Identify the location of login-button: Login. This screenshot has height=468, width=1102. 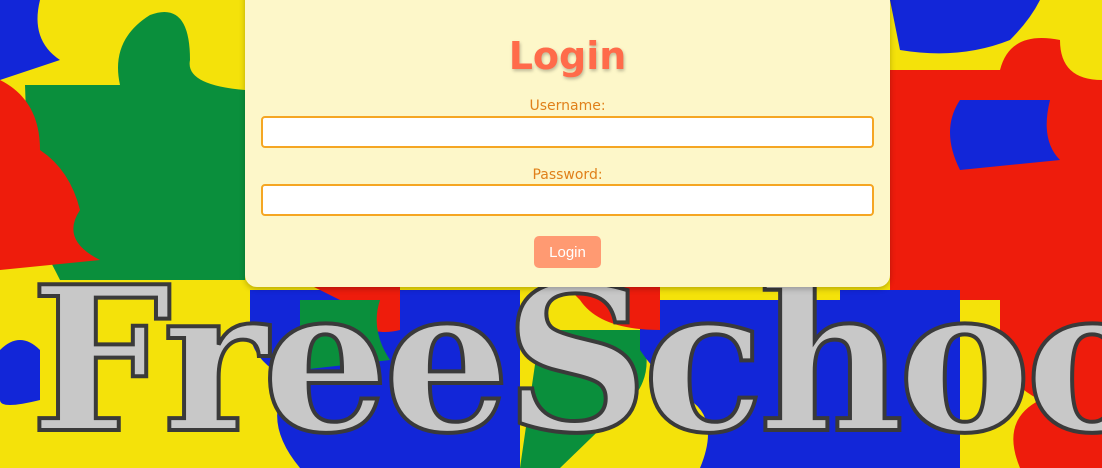
(567, 252).